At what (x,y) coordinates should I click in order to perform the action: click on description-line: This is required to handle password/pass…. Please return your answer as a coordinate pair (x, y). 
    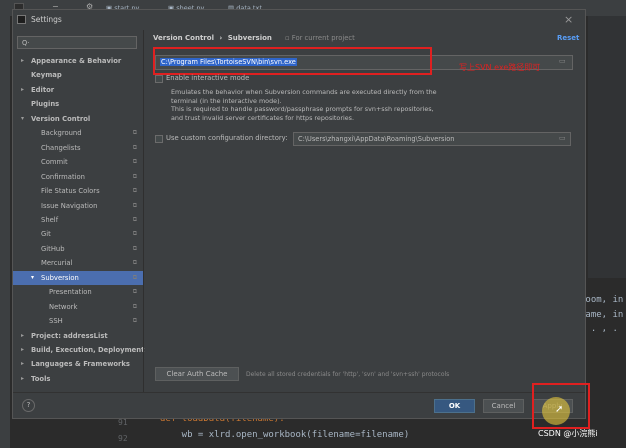
    Looking at the image, I should click on (302, 109).